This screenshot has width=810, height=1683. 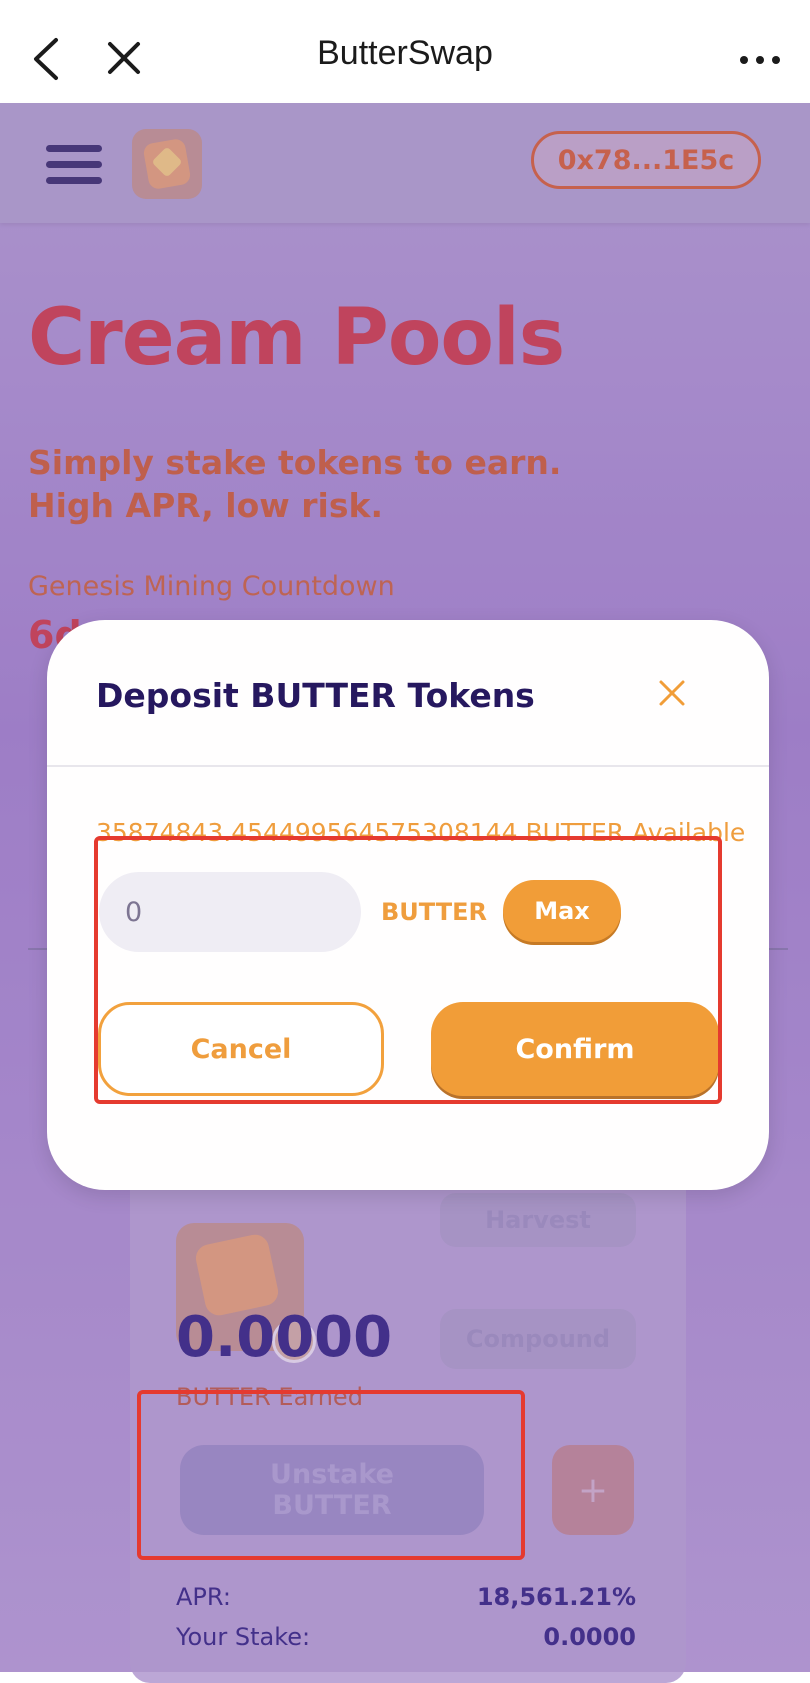 What do you see at coordinates (315, 695) in the screenshot?
I see `modal-title: Deposit BUTTER Tokens` at bounding box center [315, 695].